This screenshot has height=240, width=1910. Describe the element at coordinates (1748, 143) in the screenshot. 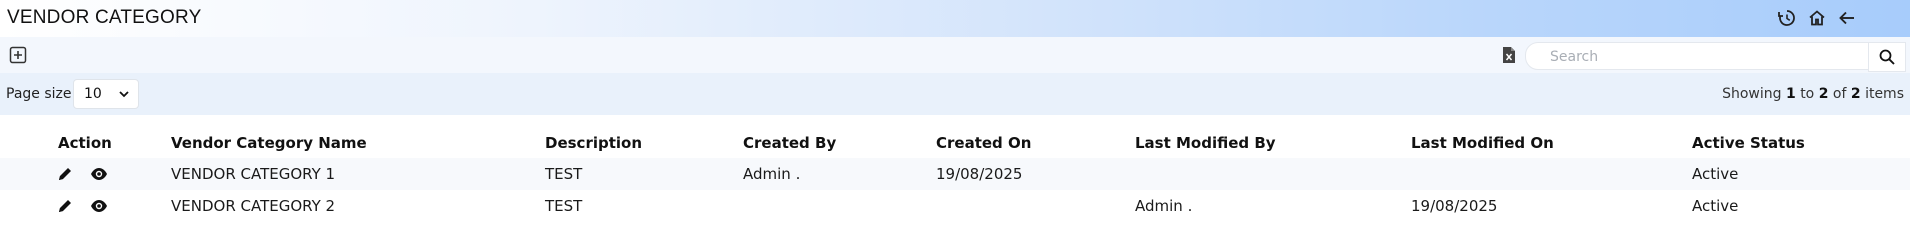

I see `column-header-active-status: Active Status` at that location.